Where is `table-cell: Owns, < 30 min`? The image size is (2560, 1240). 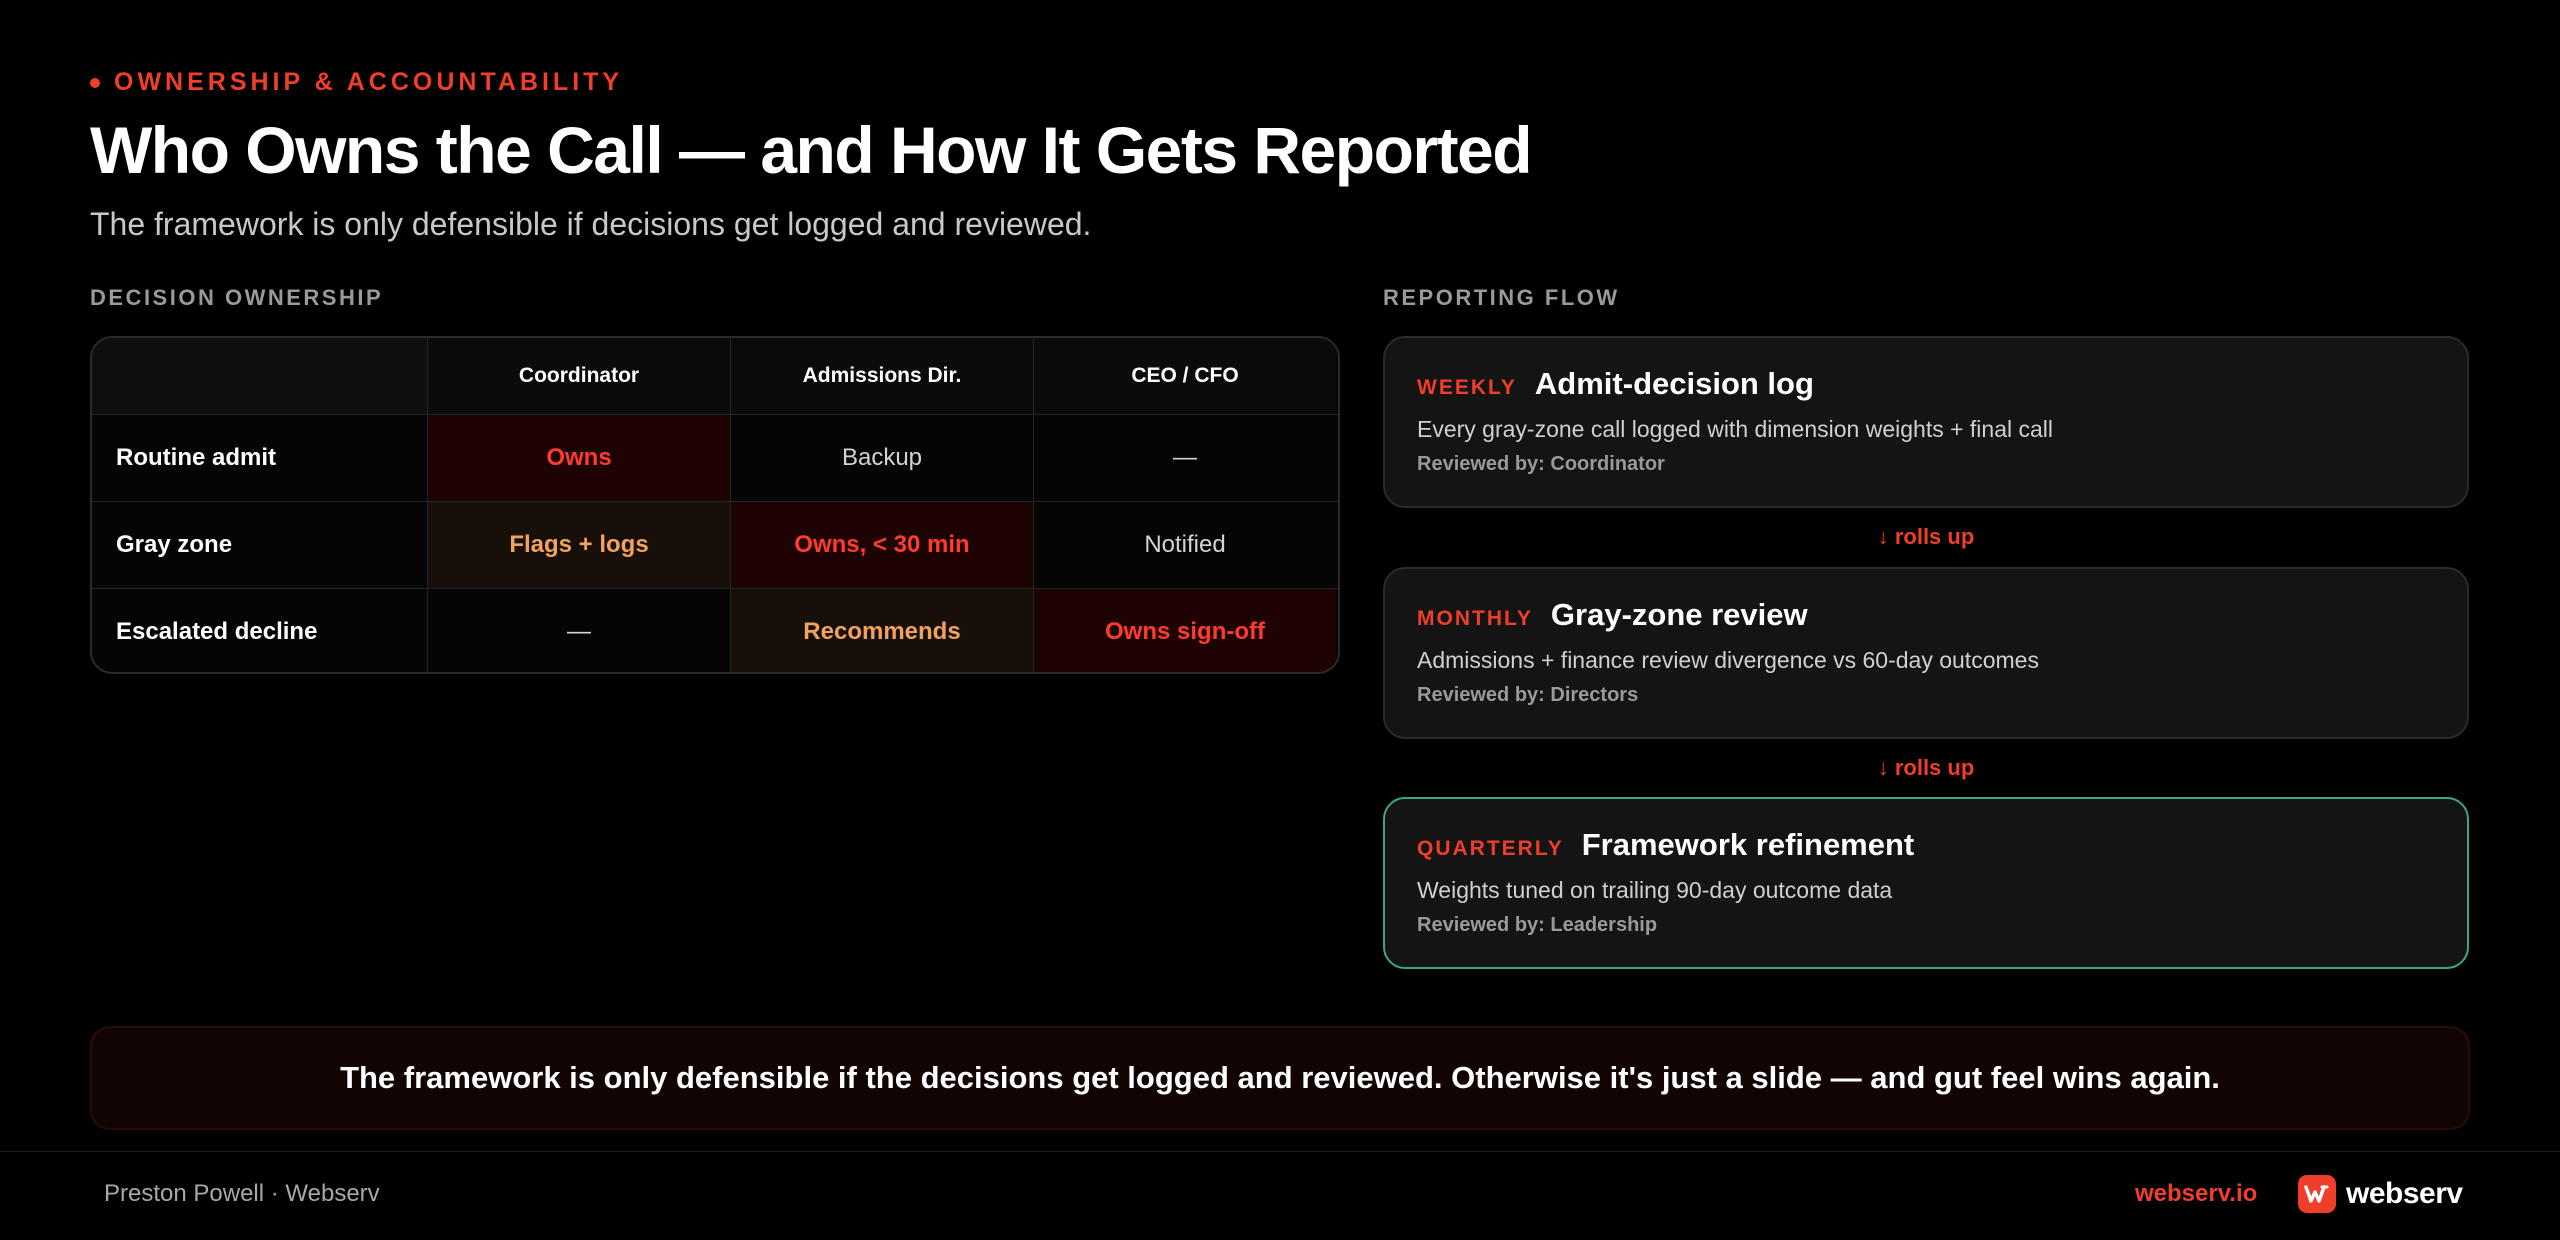
table-cell: Owns, < 30 min is located at coordinates (881, 545).